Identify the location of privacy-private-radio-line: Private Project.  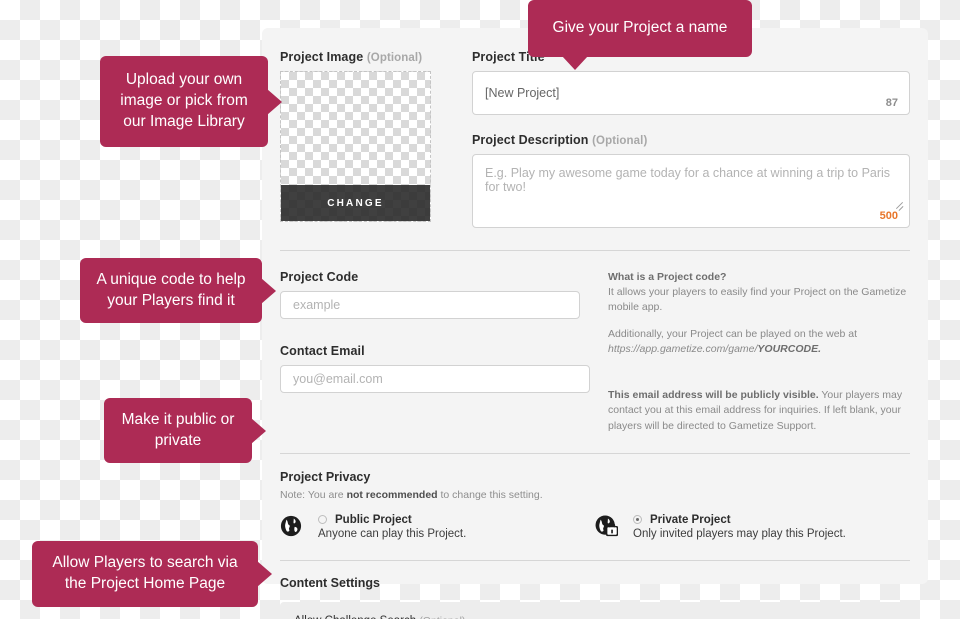
(771, 520).